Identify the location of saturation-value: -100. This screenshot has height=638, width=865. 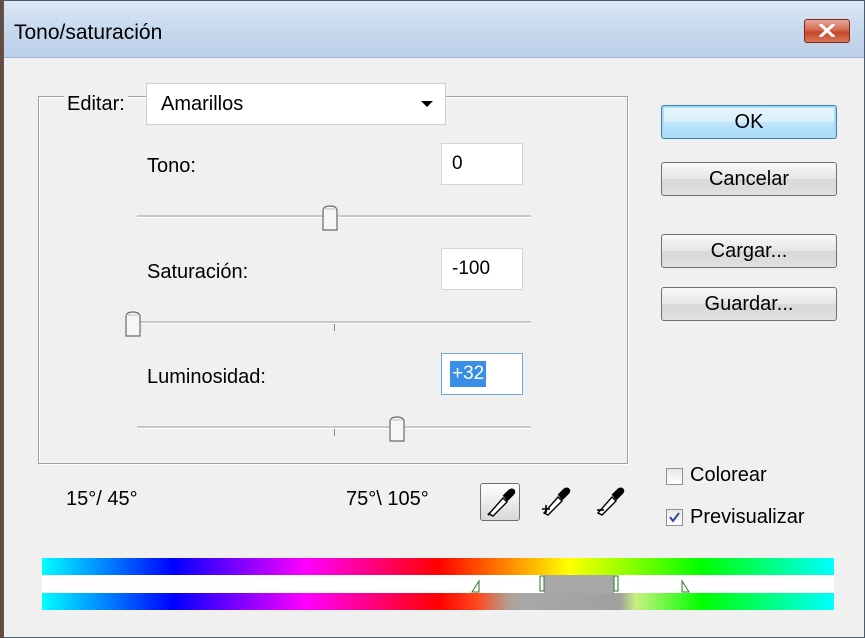
(471, 268).